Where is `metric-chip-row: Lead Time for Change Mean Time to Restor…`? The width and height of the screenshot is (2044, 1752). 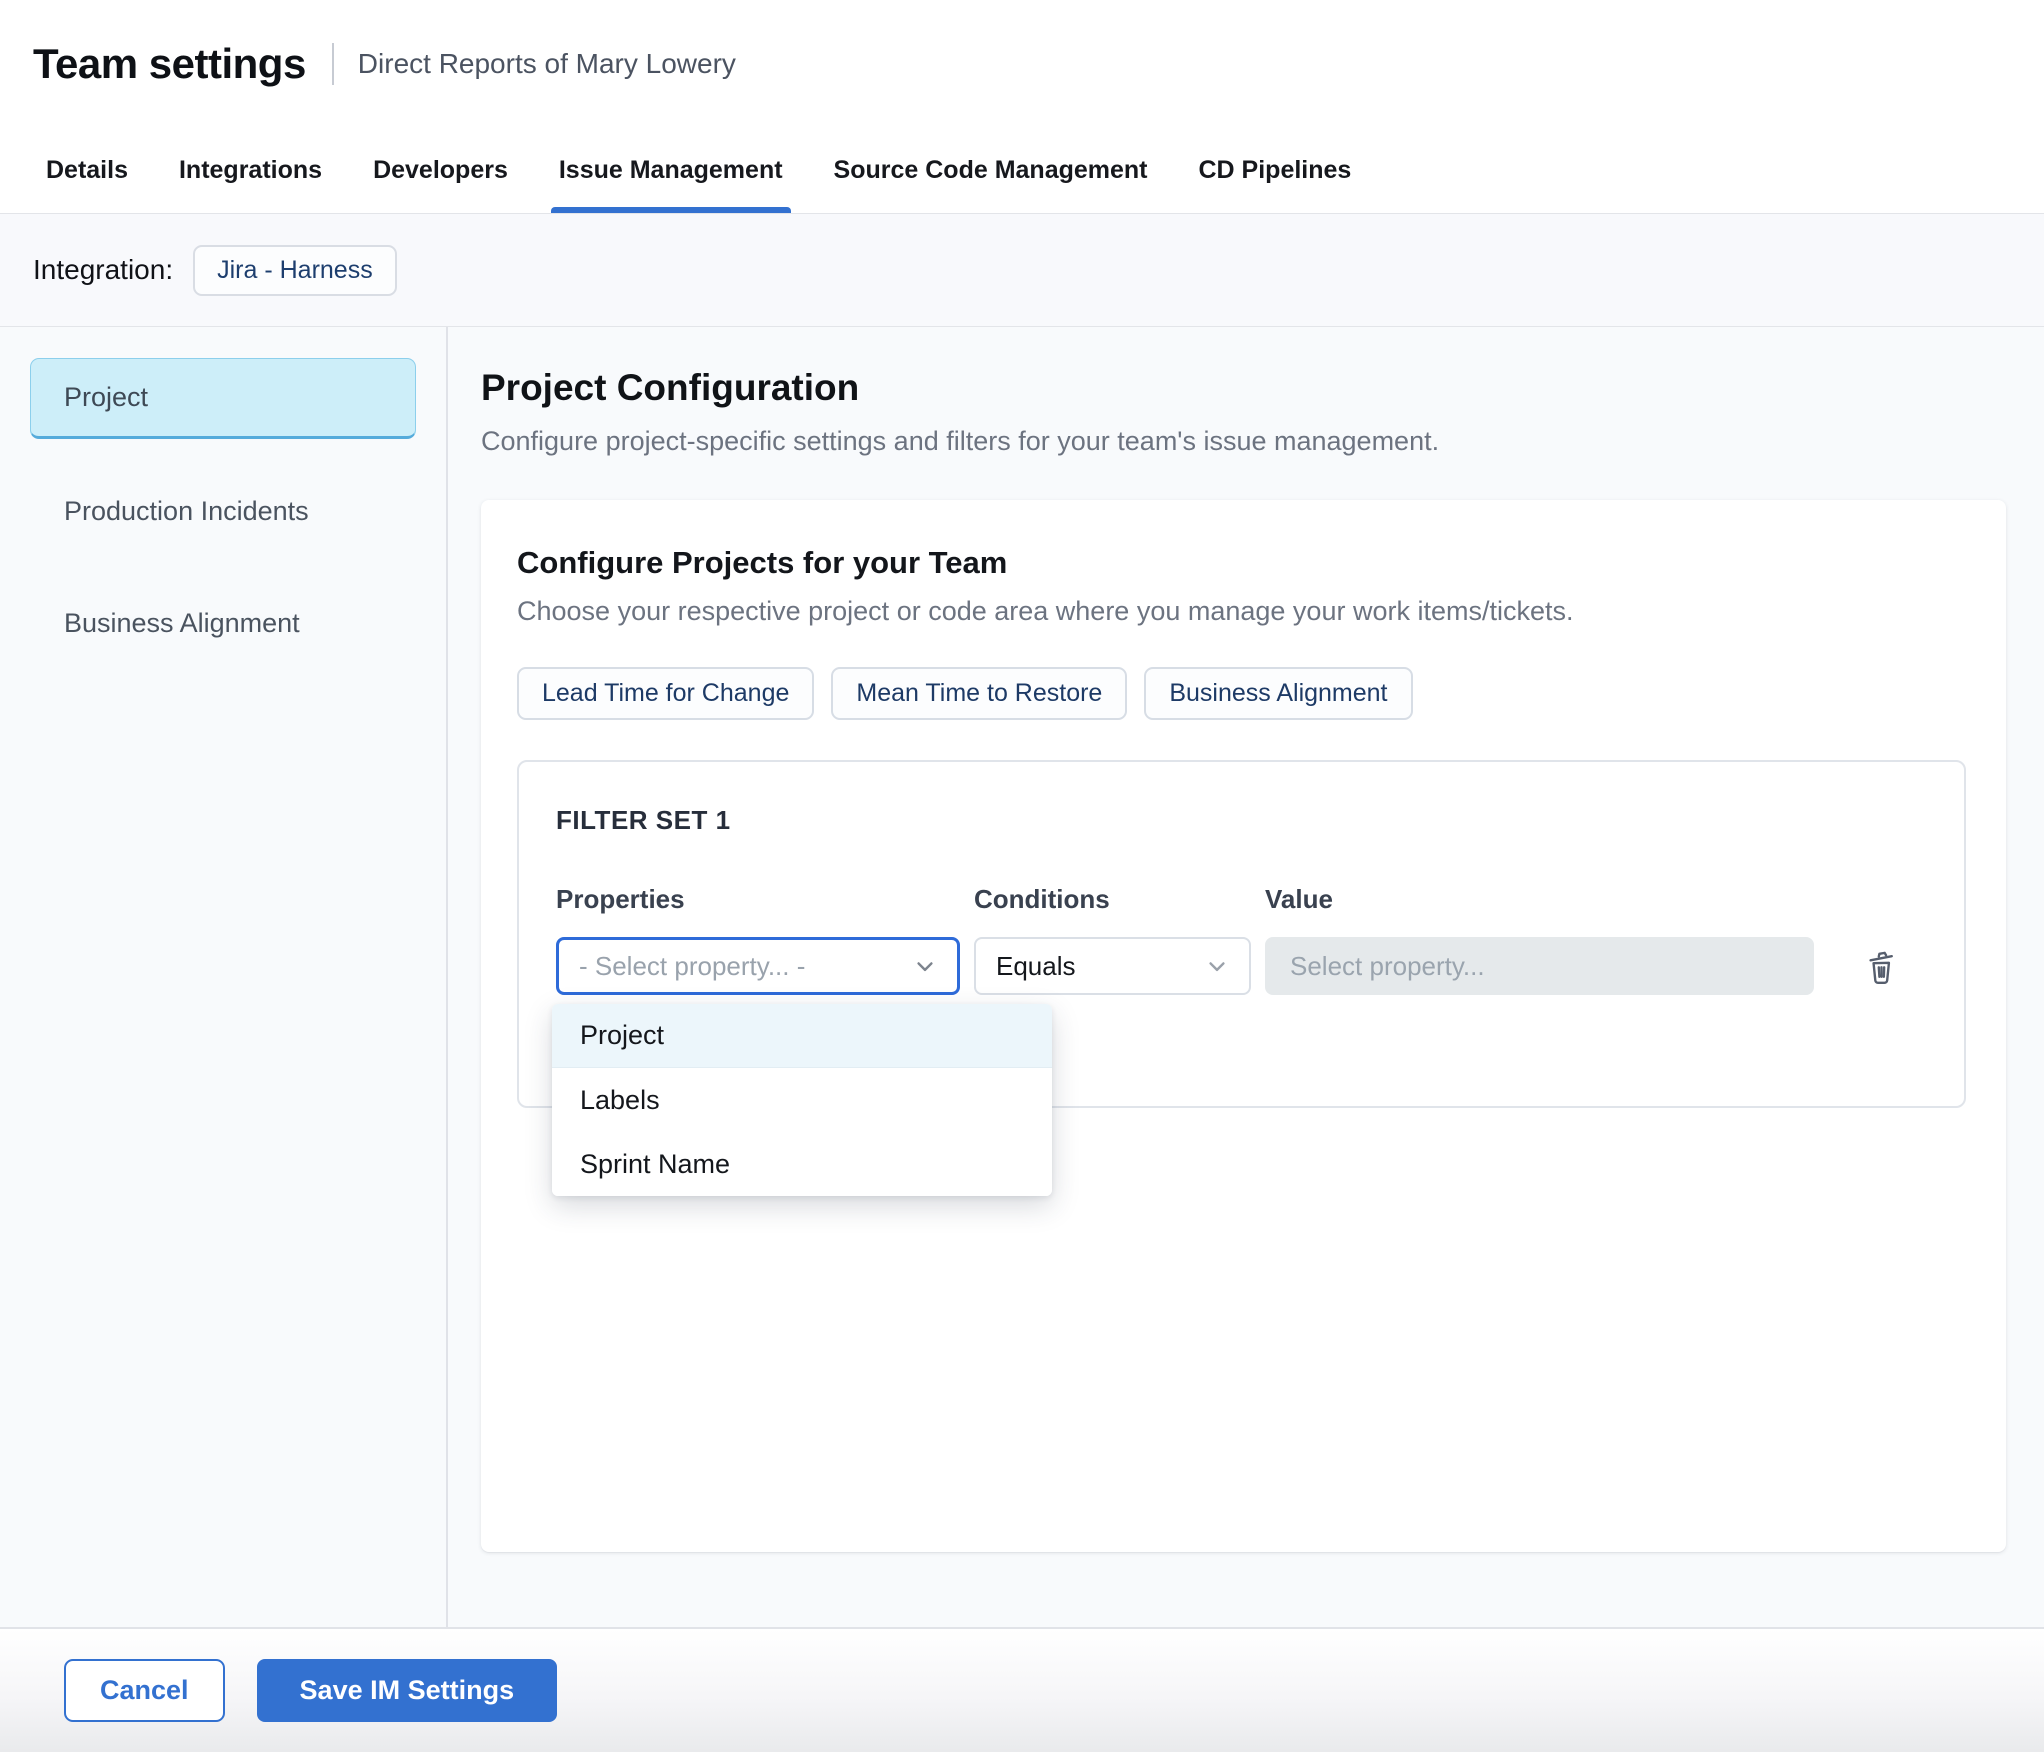 metric-chip-row: Lead Time for Change Mean Time to Restor… is located at coordinates (1241, 693).